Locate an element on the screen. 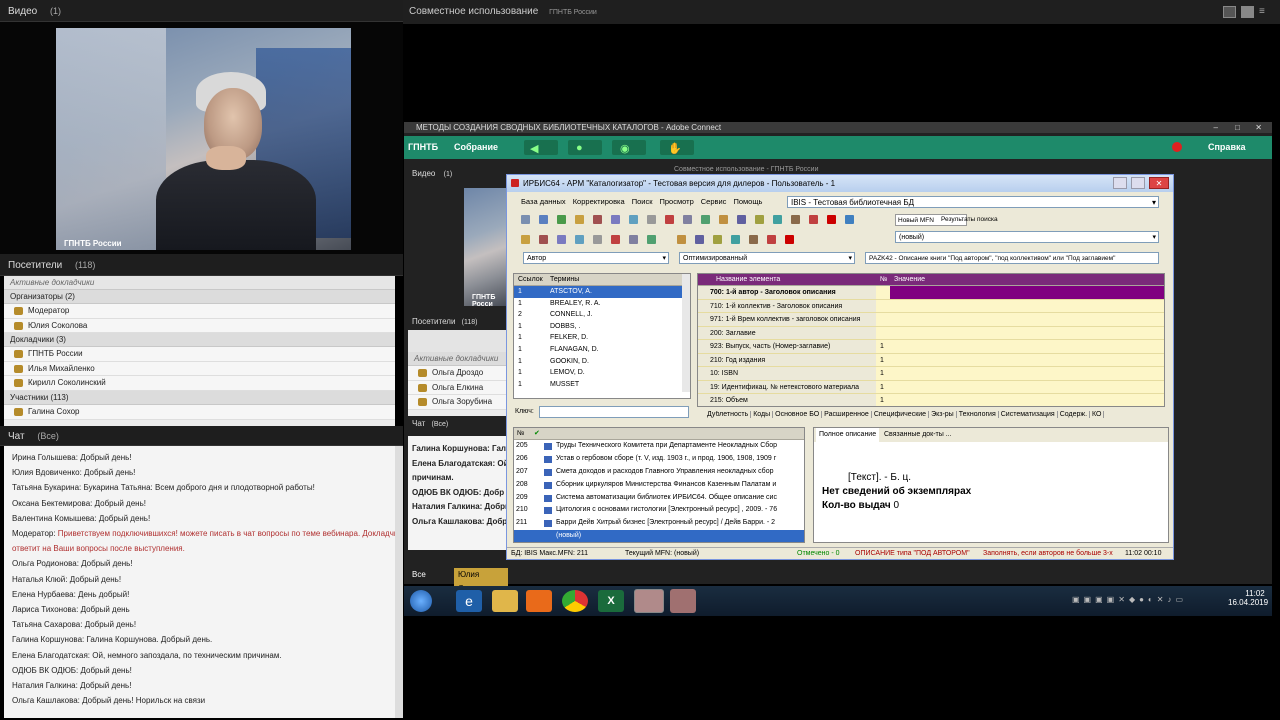  worksheet-tab: Дублетность is located at coordinates (728, 414).